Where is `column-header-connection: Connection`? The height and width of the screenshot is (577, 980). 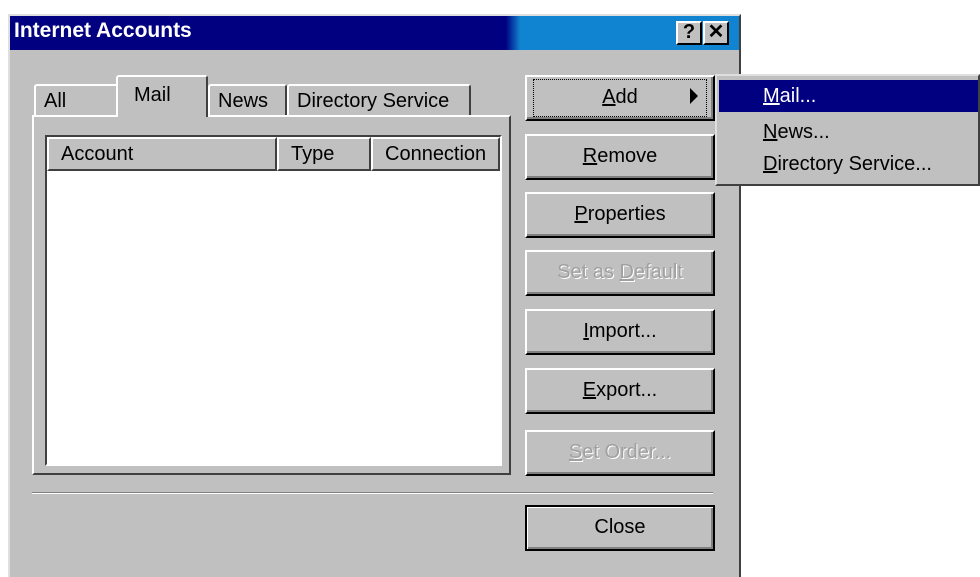 column-header-connection: Connection is located at coordinates (435, 154).